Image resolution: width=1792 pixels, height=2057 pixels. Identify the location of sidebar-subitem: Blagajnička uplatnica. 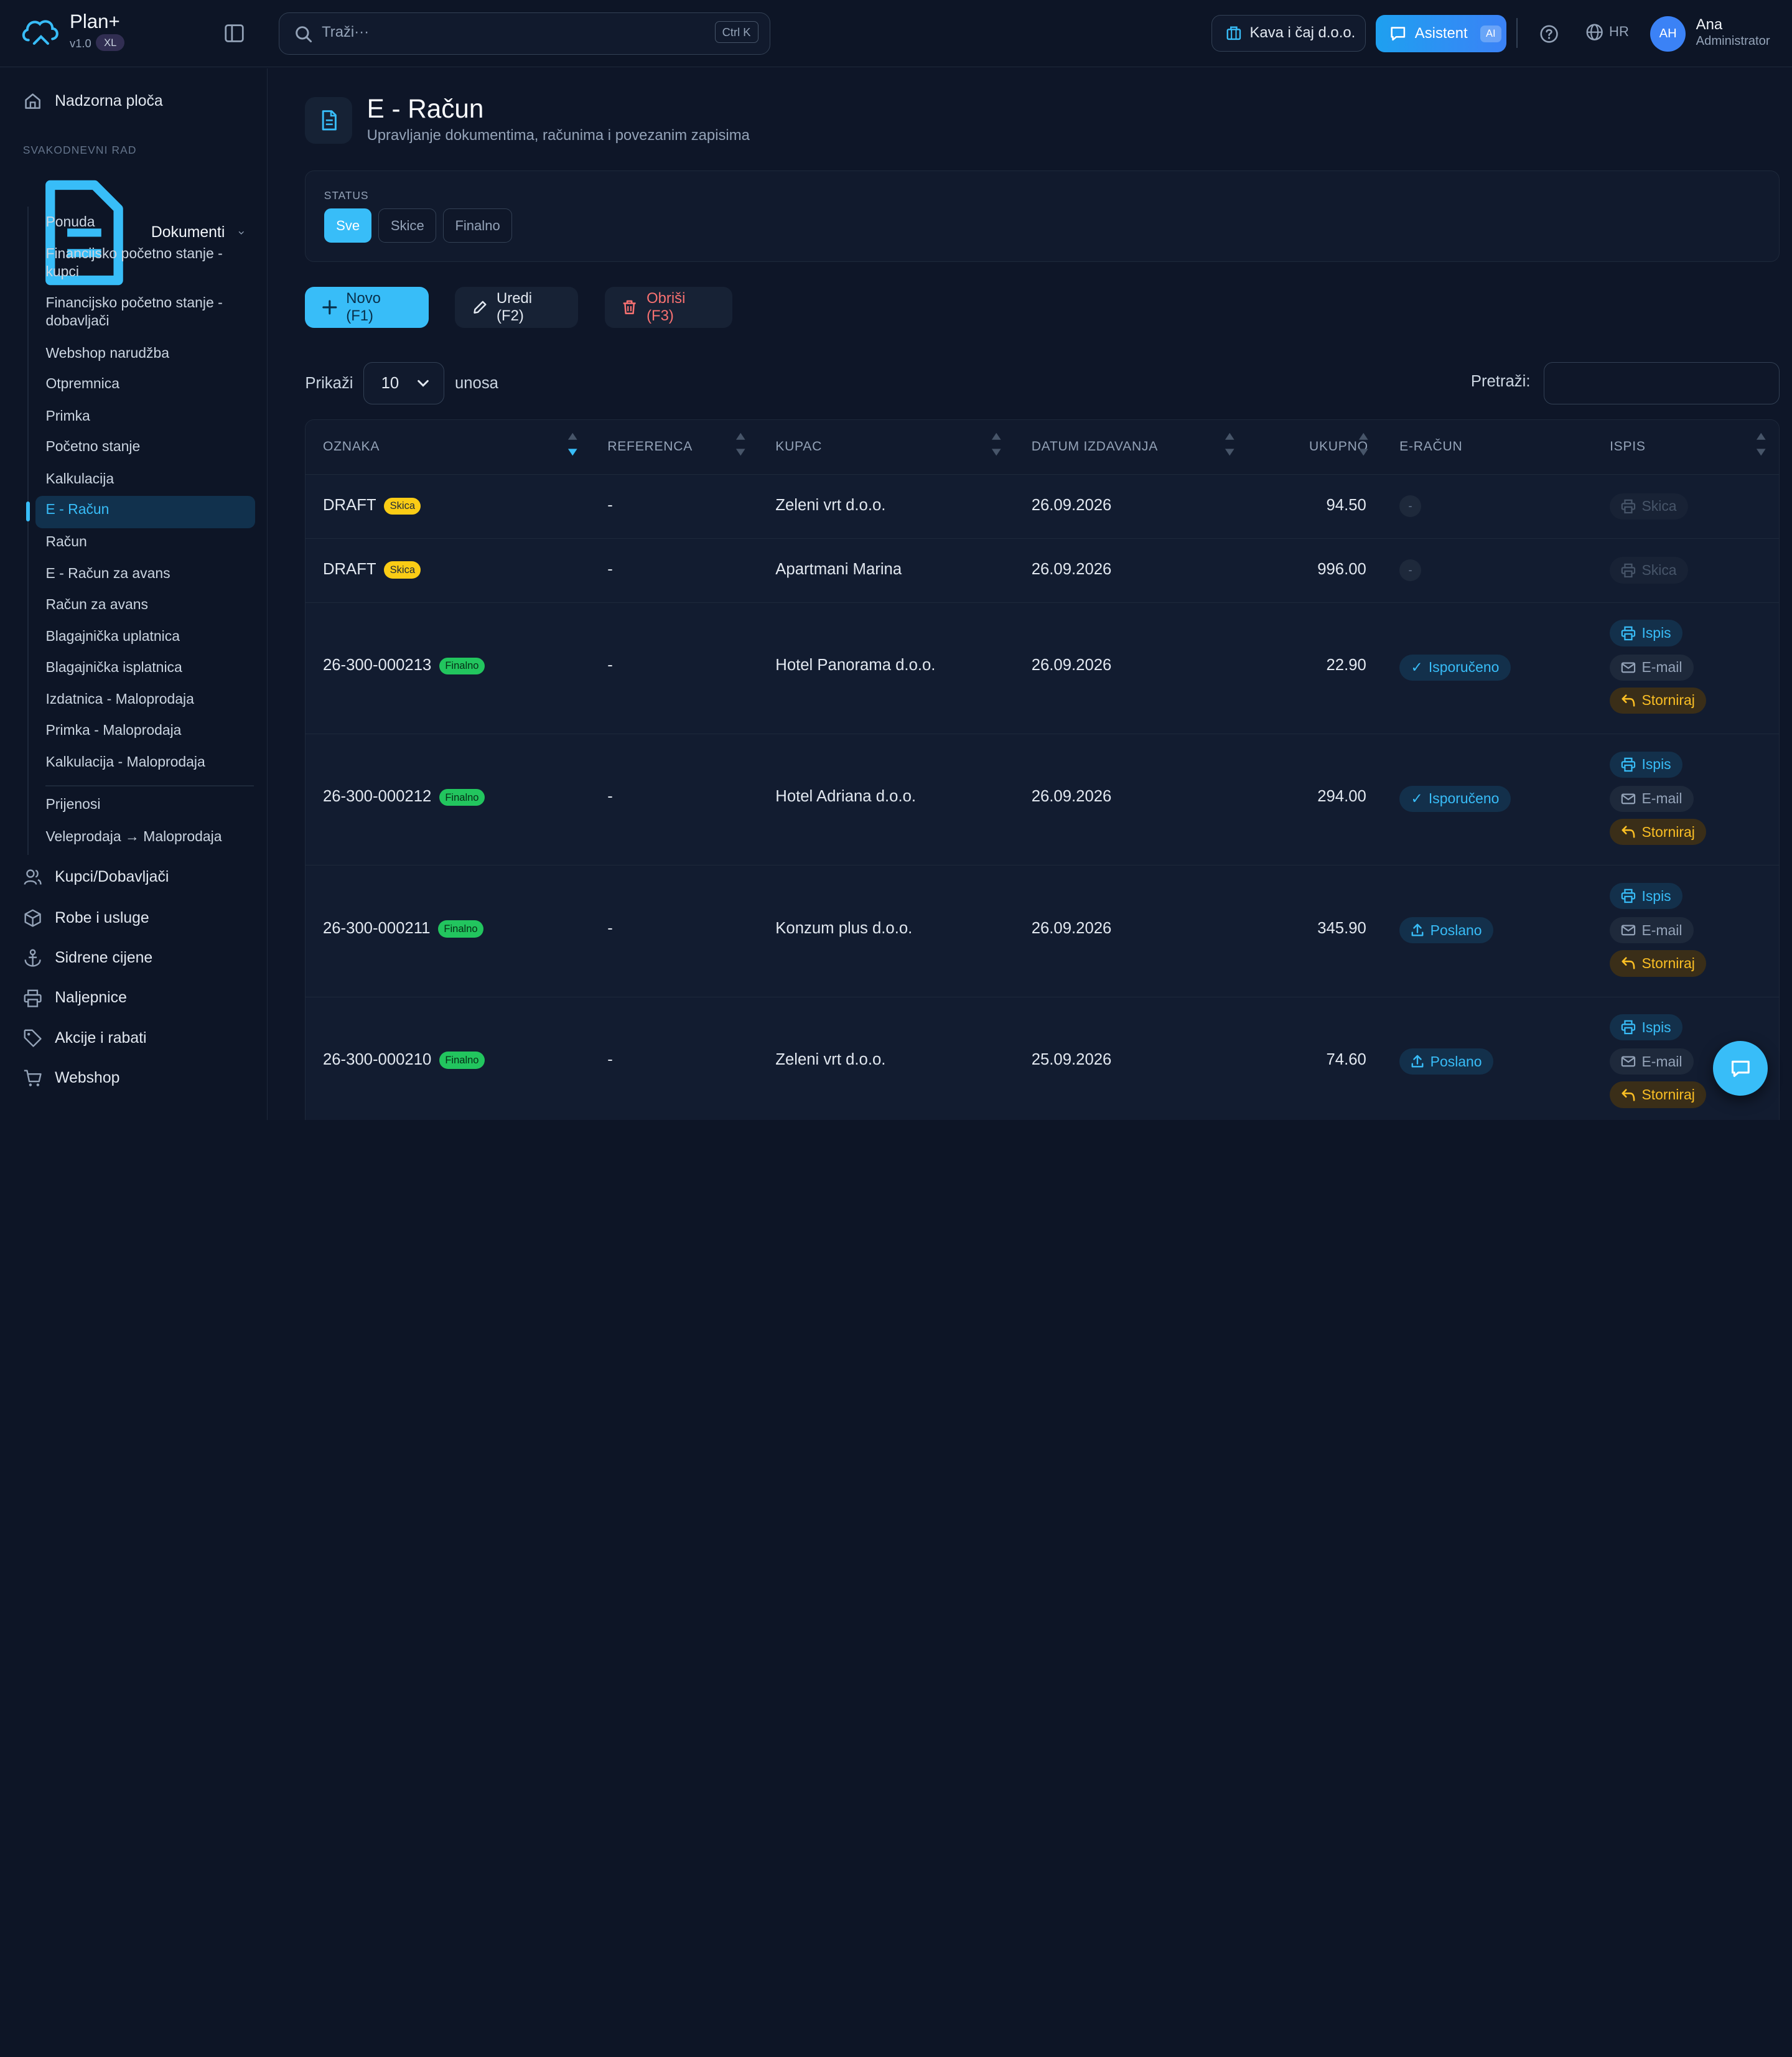
(148, 636).